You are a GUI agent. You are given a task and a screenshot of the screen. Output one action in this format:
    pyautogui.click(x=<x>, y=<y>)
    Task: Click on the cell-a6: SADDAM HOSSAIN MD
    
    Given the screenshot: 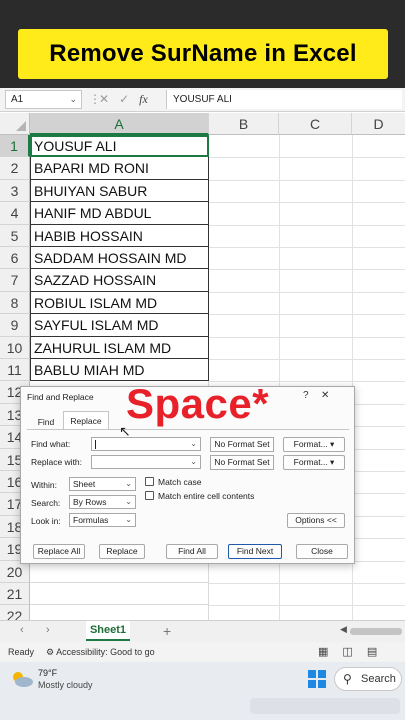 What is the action you would take?
    pyautogui.click(x=119, y=258)
    